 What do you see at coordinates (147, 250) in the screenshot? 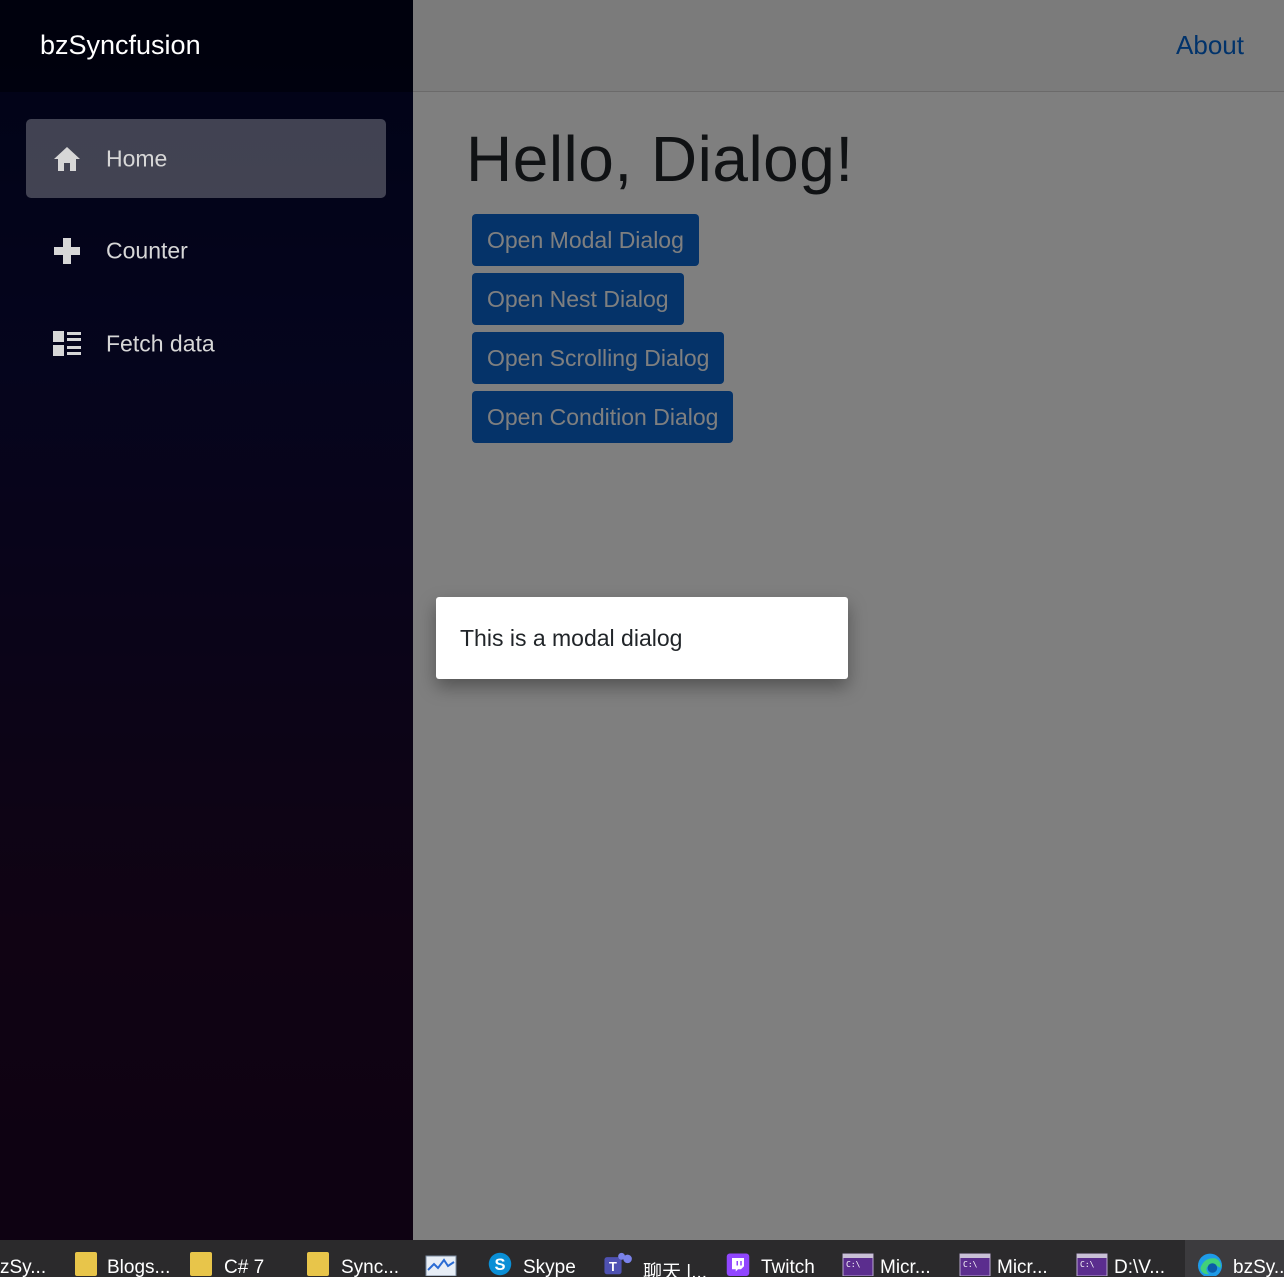
I see `sidebar-item-label: Counter` at bounding box center [147, 250].